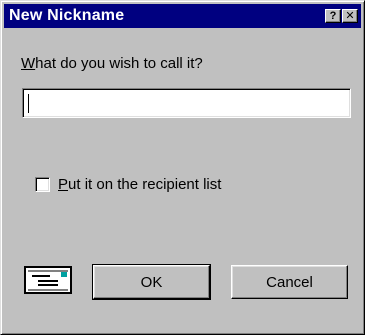  I want to click on envelope-icon, so click(48, 280).